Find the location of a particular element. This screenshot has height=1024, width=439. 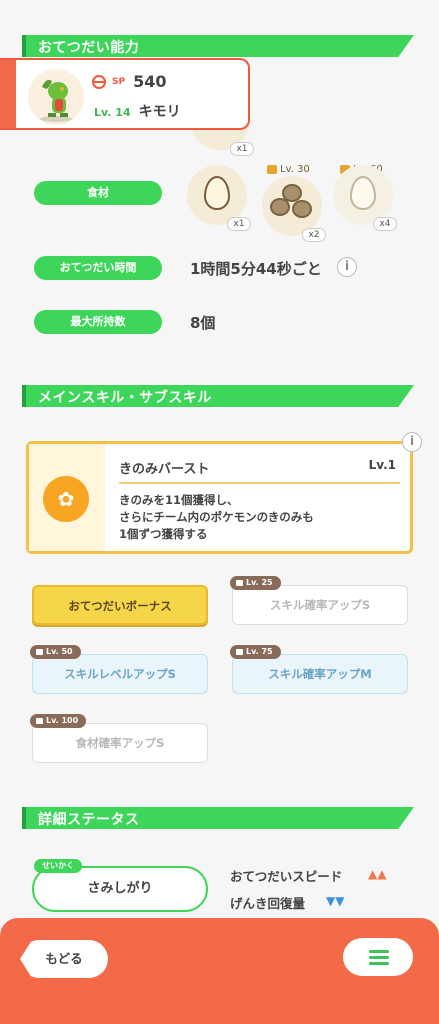

lock-level: Lv. 75 is located at coordinates (259, 651).